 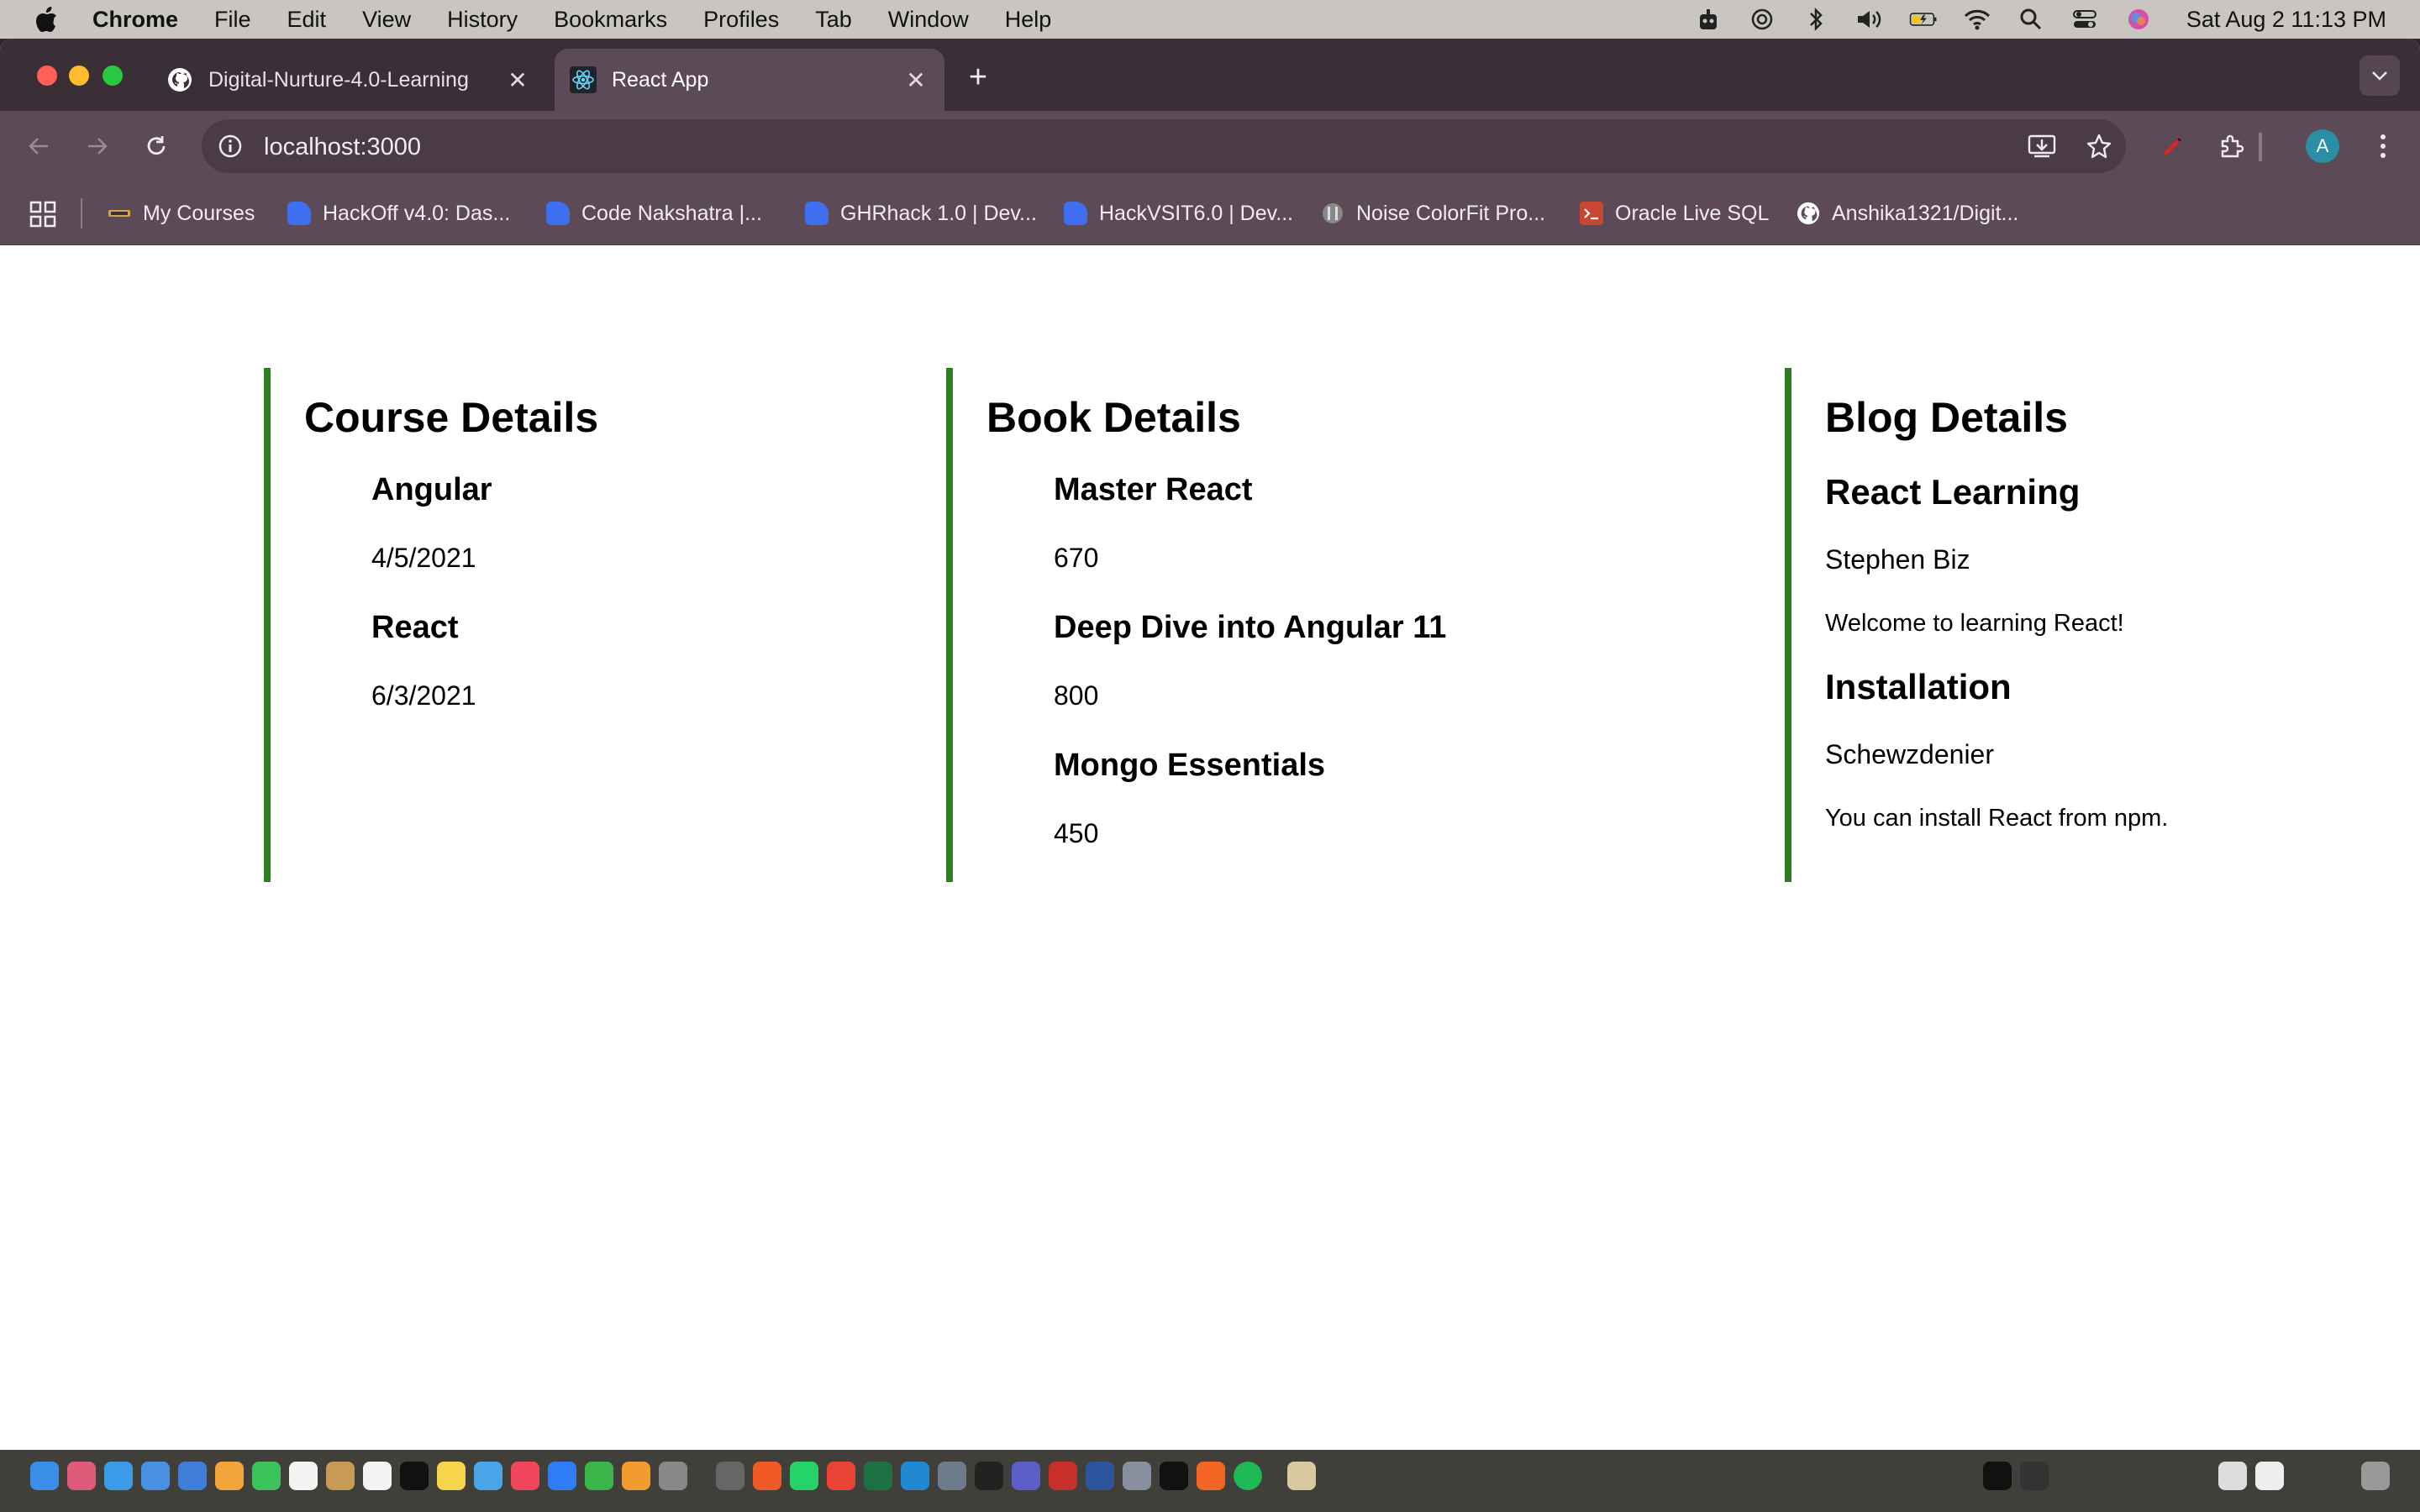 What do you see at coordinates (482, 20) in the screenshot?
I see `menu-history: History` at bounding box center [482, 20].